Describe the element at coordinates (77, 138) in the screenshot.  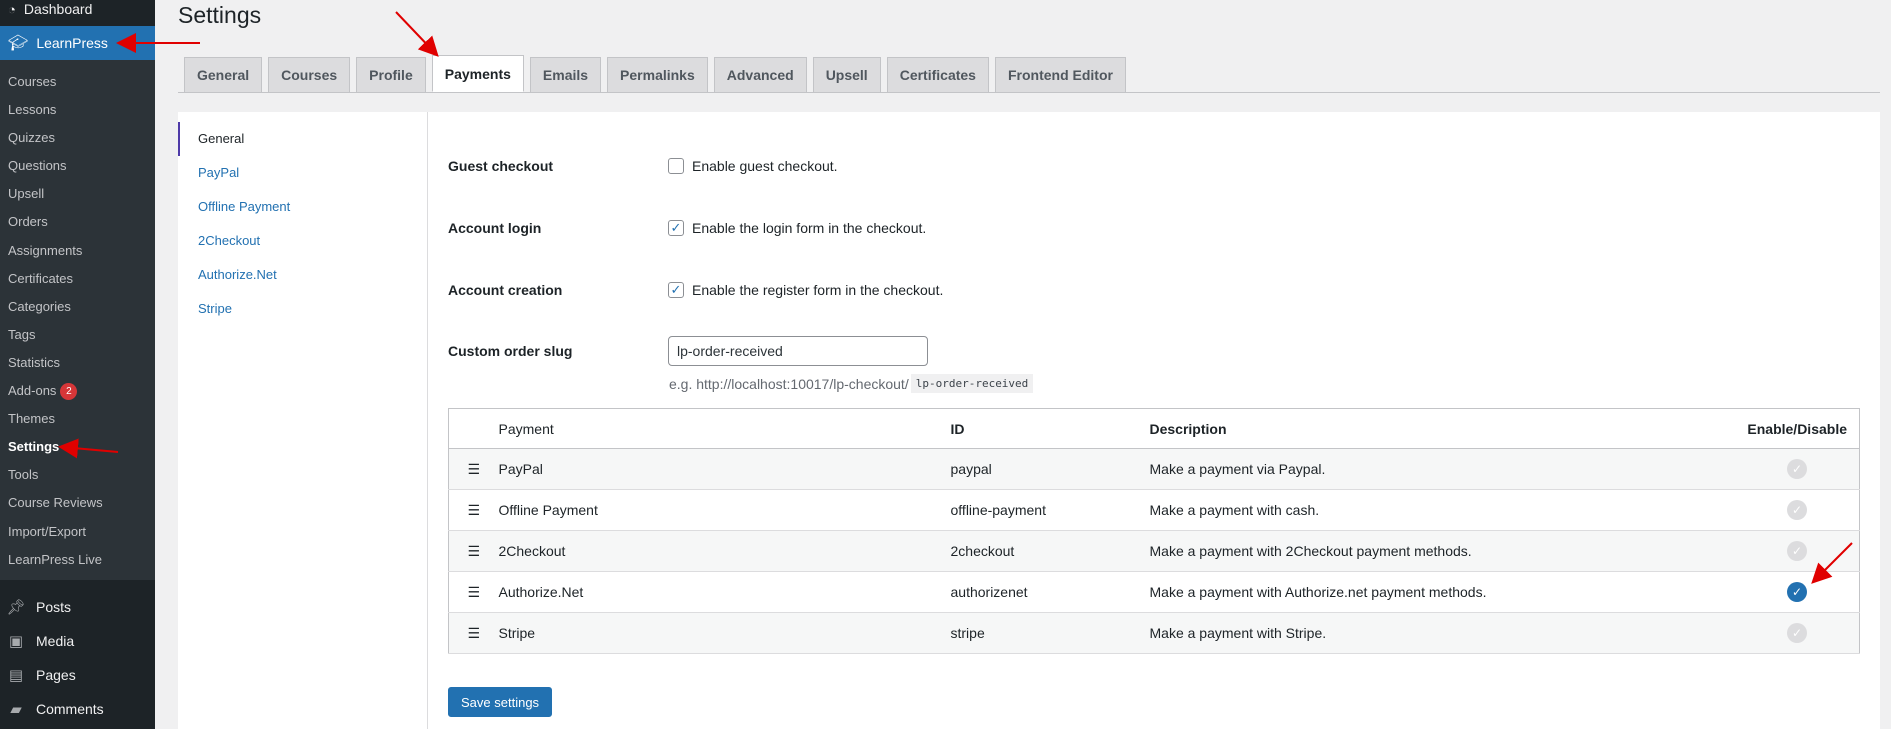
I see `submenu-item-quizzes: Quizzes` at that location.